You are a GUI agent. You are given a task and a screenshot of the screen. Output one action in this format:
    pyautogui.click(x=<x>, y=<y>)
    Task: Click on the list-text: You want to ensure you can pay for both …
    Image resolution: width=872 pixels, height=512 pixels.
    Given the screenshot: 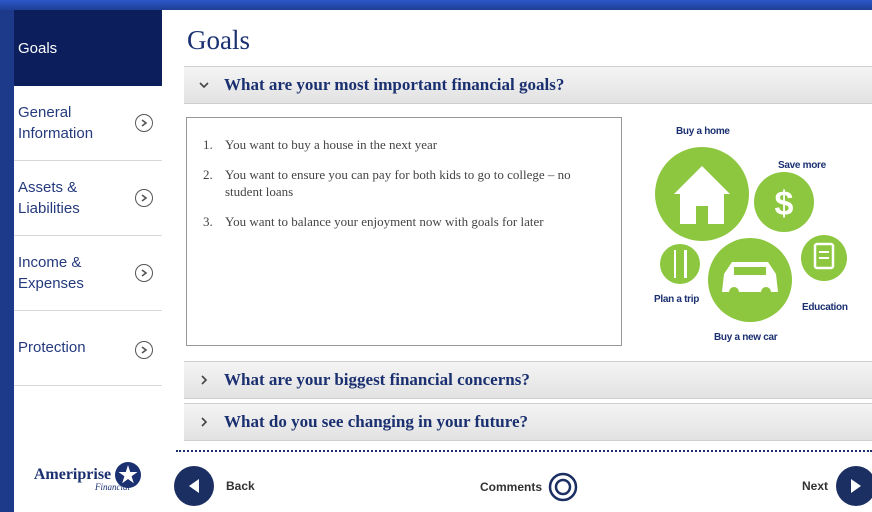 What is the action you would take?
    pyautogui.click(x=398, y=183)
    